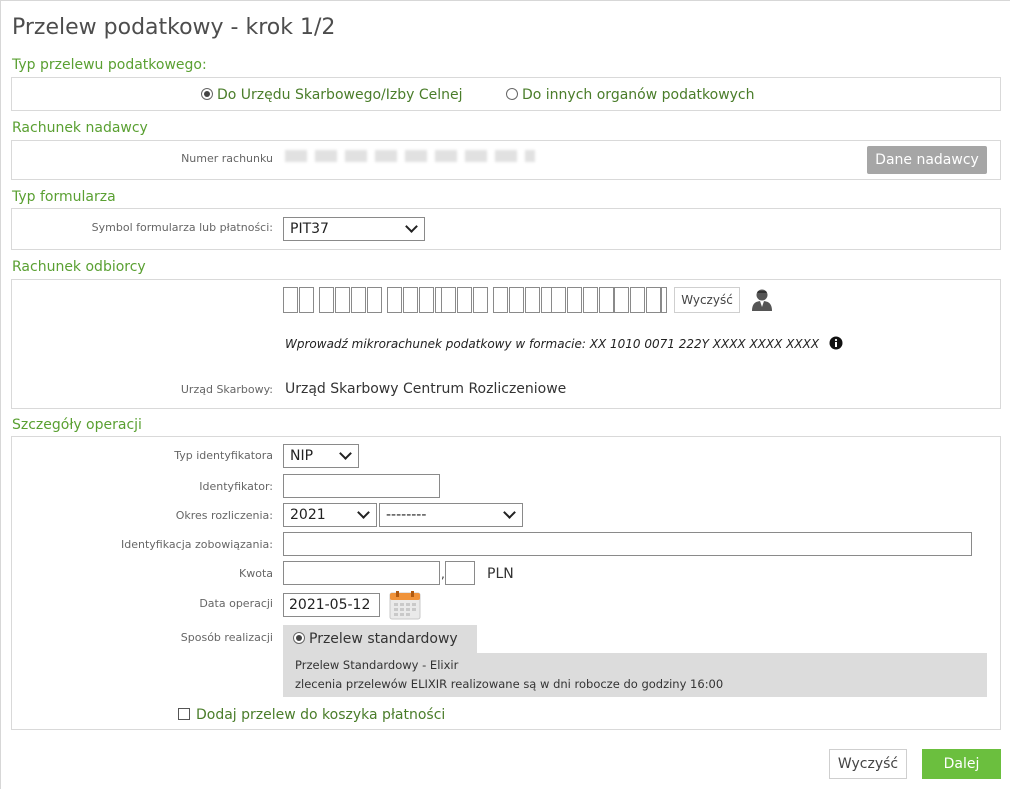  What do you see at coordinates (361, 573) in the screenshot?
I see `amount-whole-input` at bounding box center [361, 573].